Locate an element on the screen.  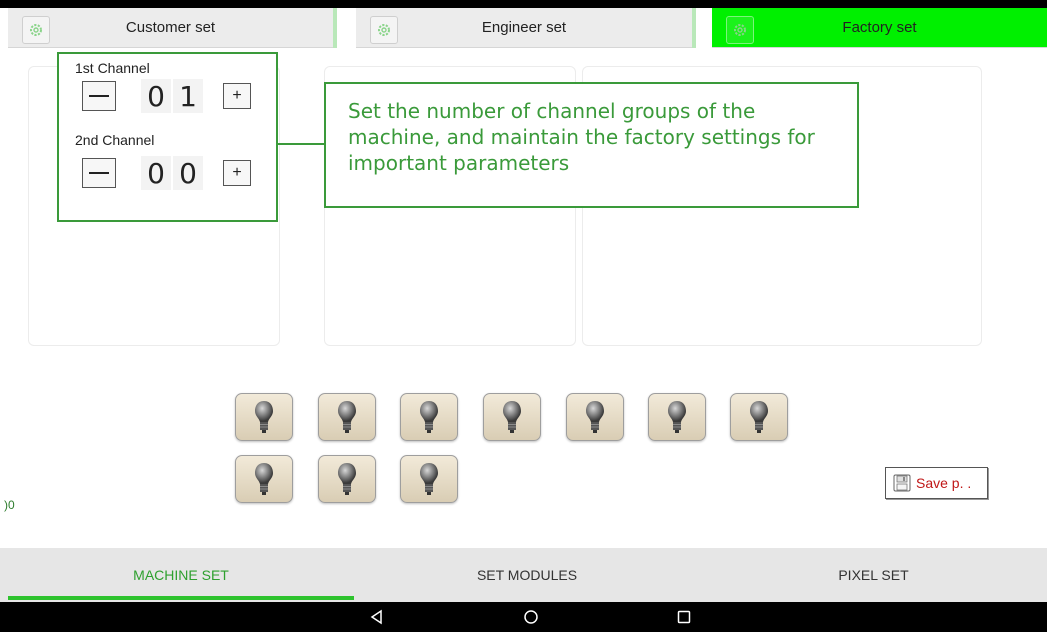
system-navigation-bar is located at coordinates (523, 617).